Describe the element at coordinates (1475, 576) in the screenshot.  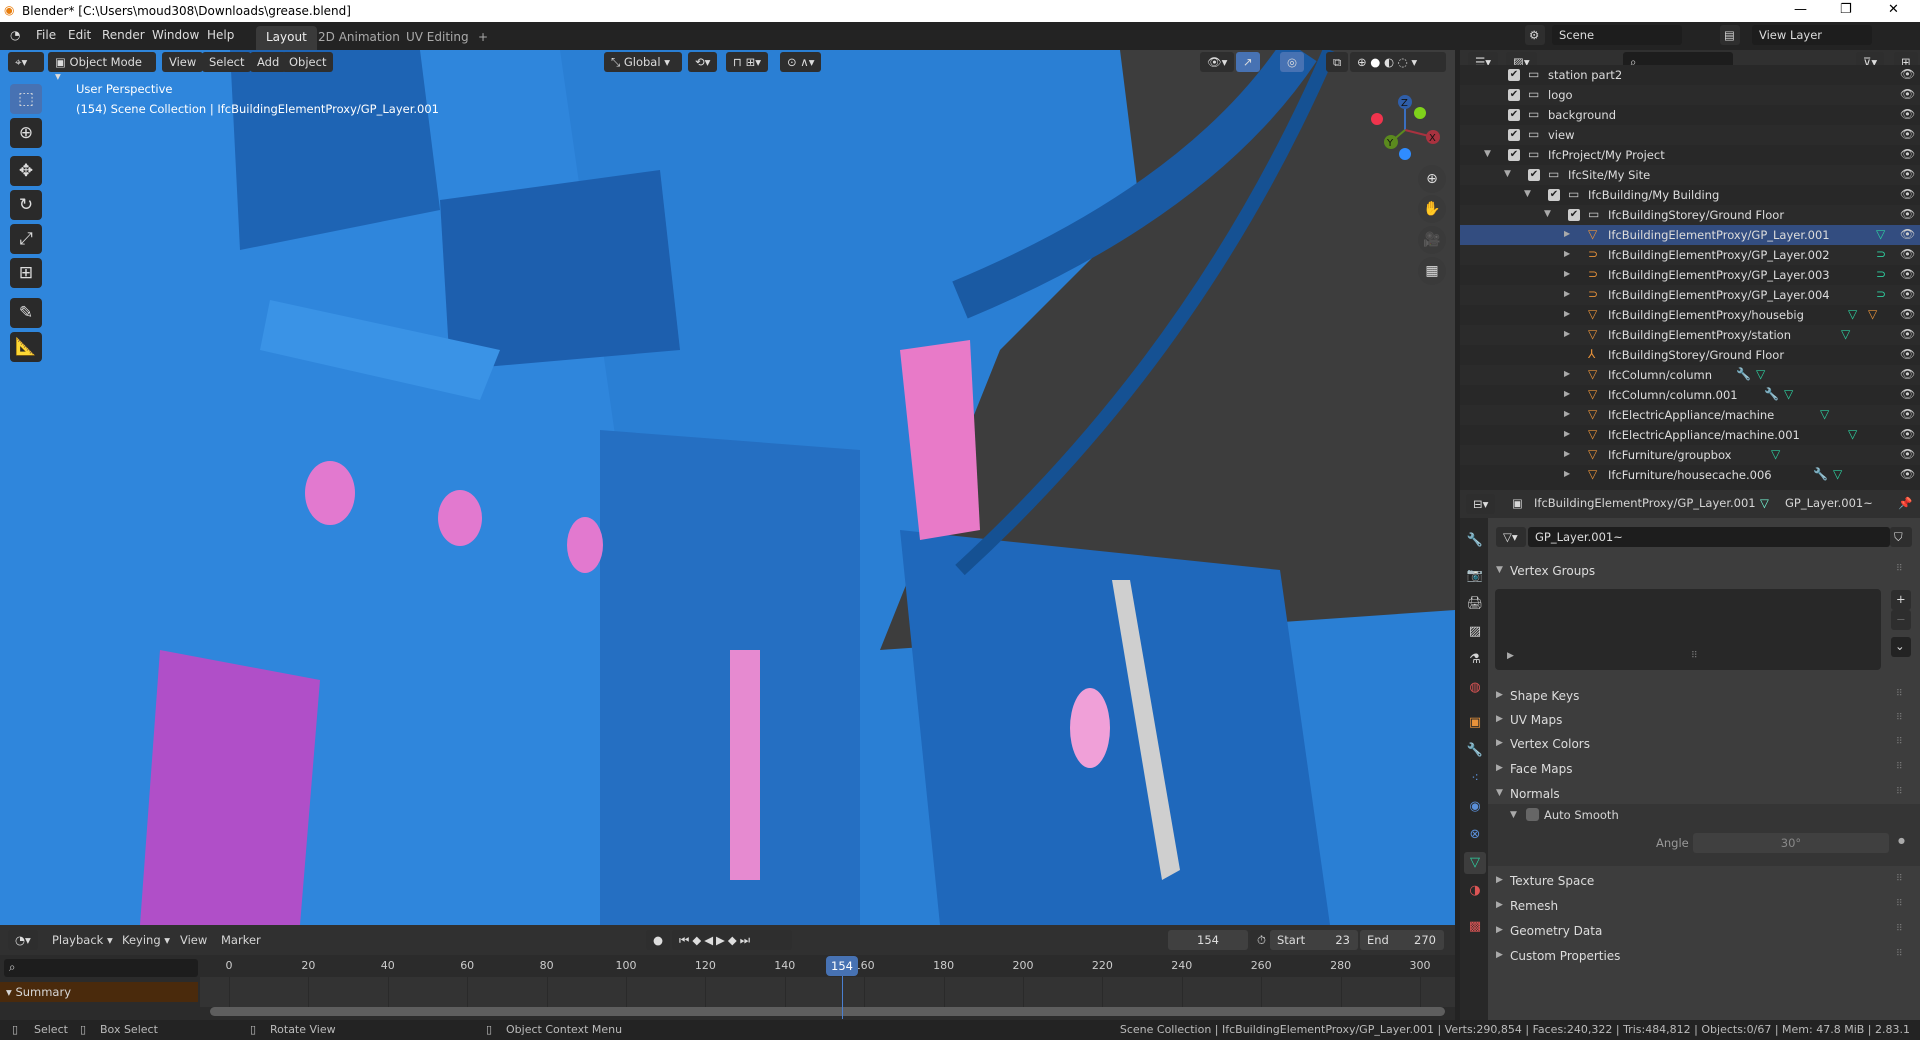
I see `render-tab-icon: 📷` at that location.